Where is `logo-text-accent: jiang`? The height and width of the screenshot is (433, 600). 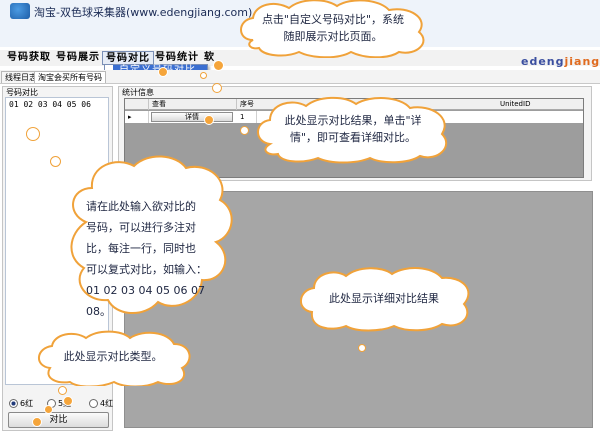
logo-text-accent: jiang is located at coordinates (582, 61).